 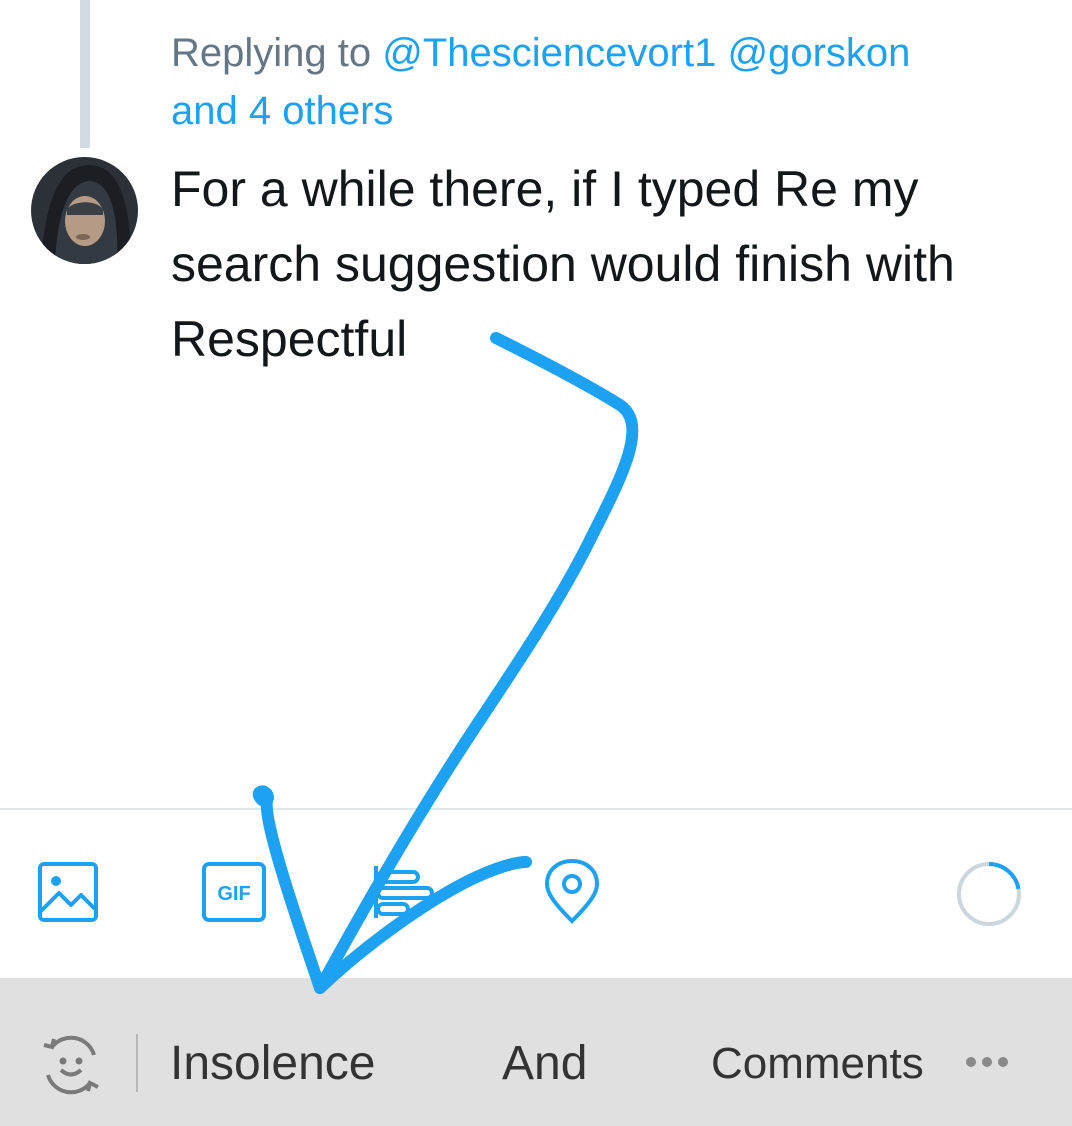 I want to click on suggestion-separator, so click(x=137, y=1063).